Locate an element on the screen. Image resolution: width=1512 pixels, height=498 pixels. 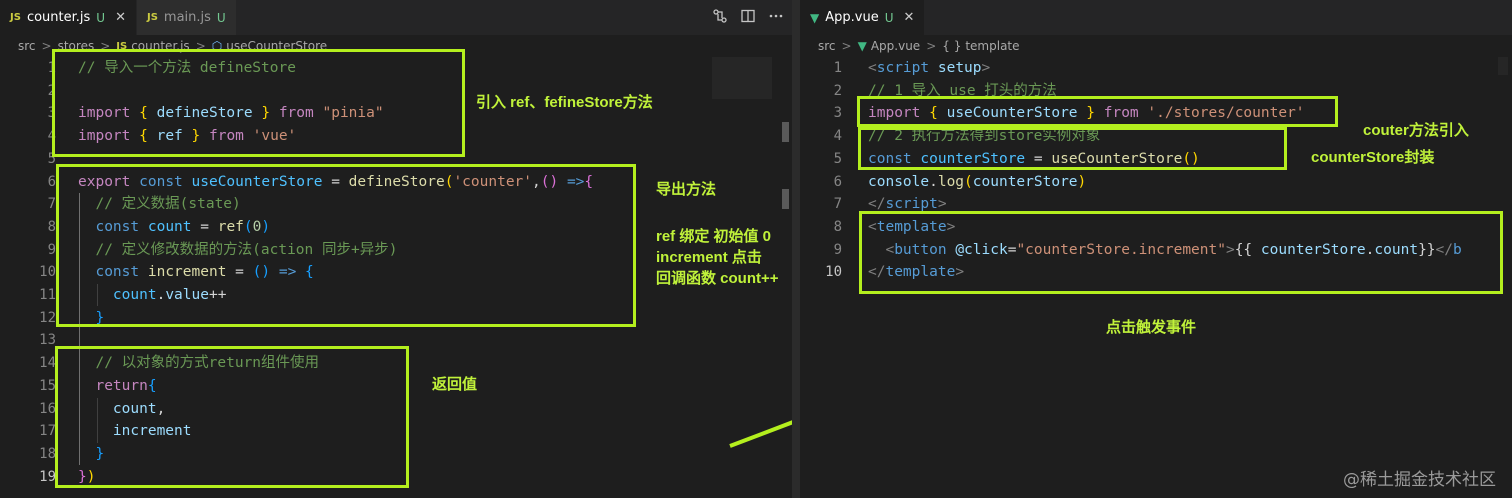
vue-file-icon: ▼ is located at coordinates (862, 46).